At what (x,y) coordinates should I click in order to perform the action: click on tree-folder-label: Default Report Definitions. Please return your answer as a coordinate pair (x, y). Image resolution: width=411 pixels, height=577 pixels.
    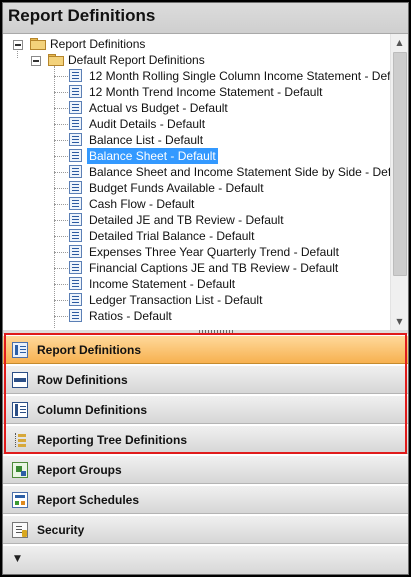
    Looking at the image, I should click on (136, 60).